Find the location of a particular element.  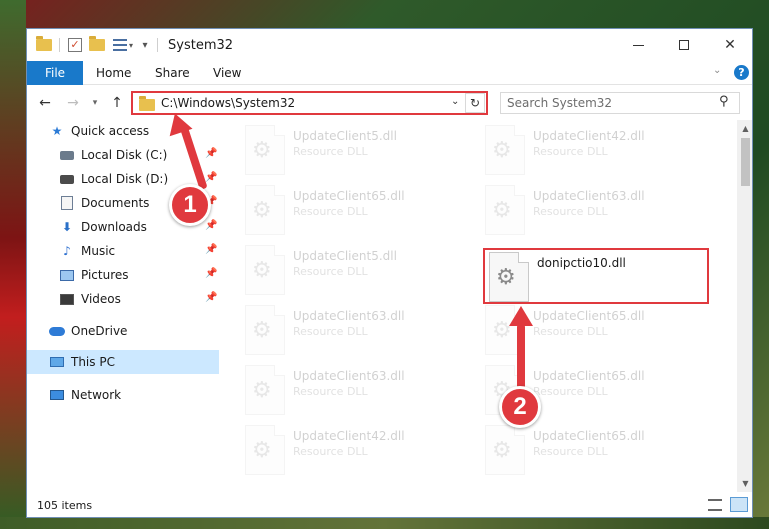

refresh-button: ↻ is located at coordinates (475, 103).